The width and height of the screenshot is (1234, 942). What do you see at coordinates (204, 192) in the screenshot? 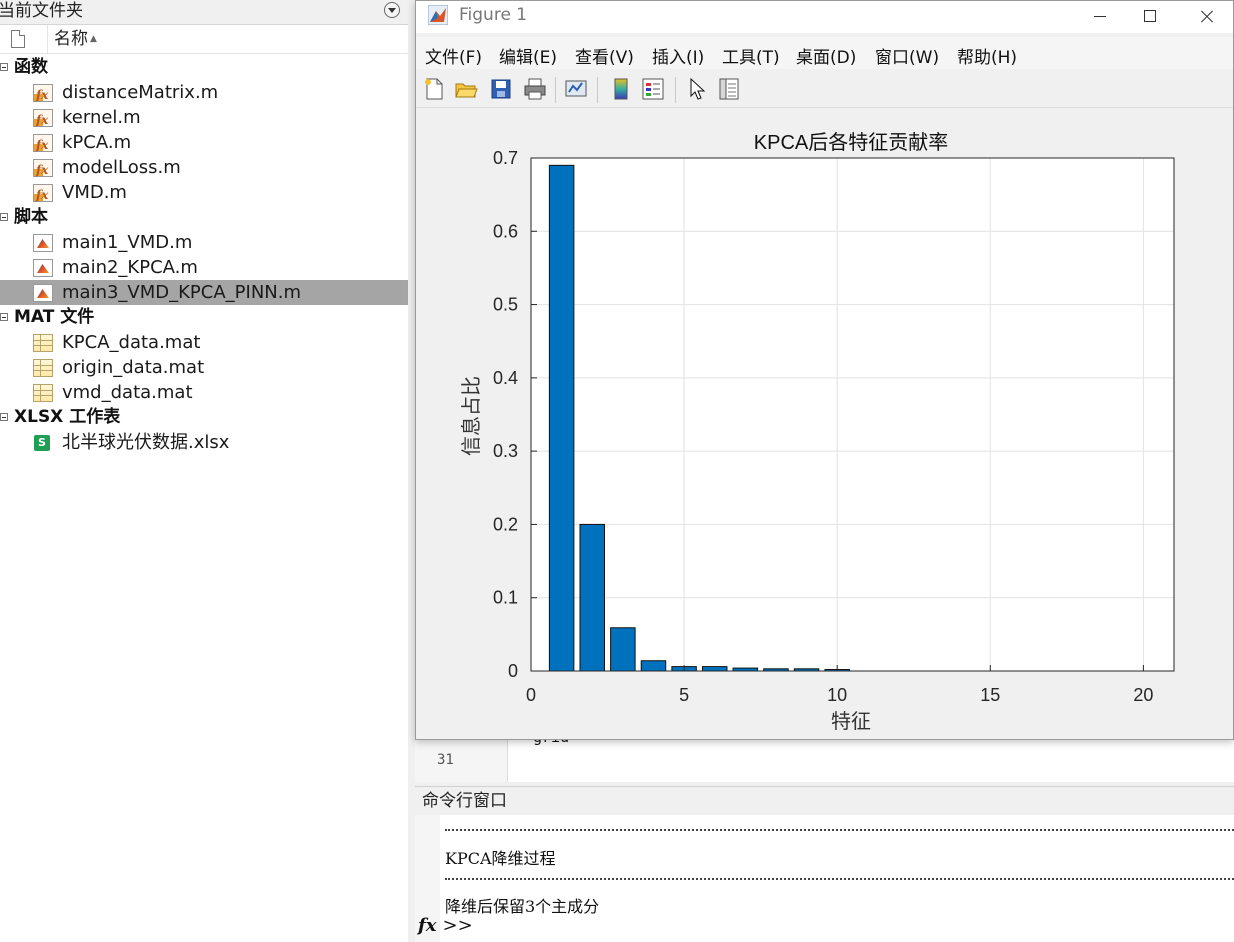
I see `file-item: fx VMD.m` at bounding box center [204, 192].